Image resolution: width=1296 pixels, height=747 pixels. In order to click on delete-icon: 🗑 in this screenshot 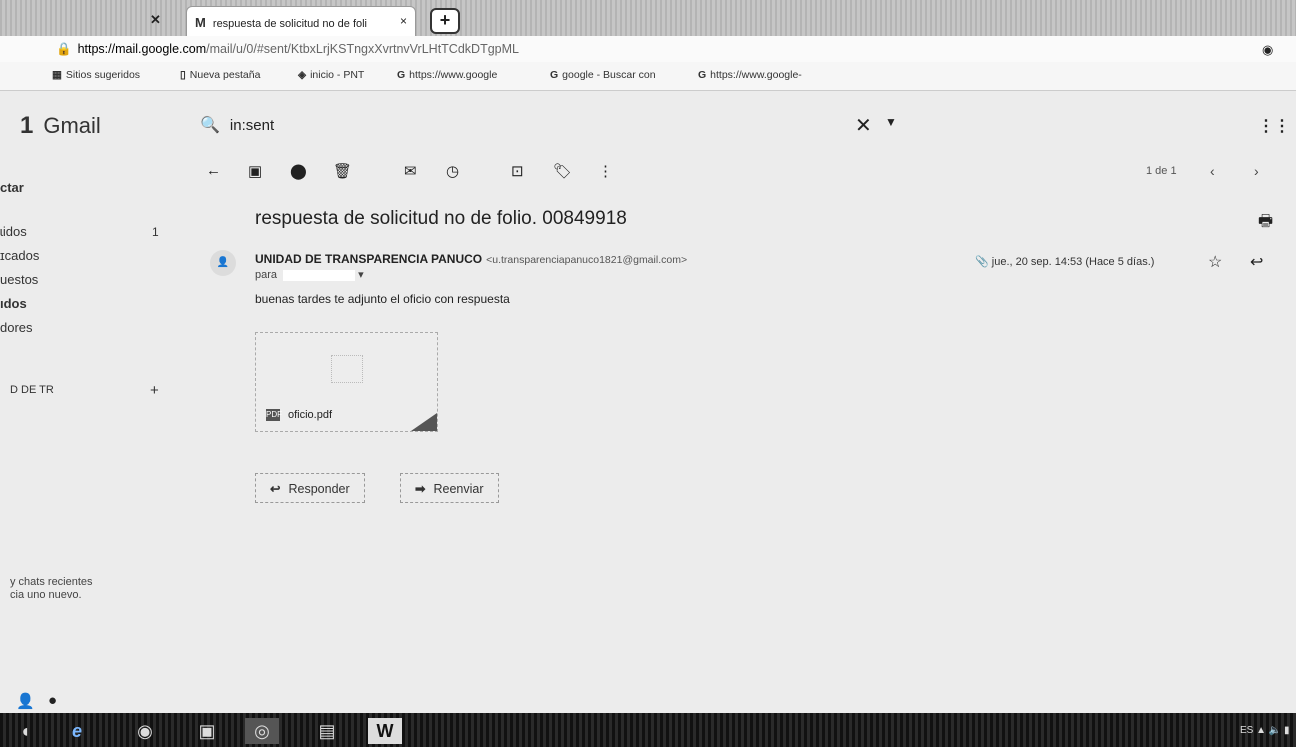, I will do `click(342, 171)`.